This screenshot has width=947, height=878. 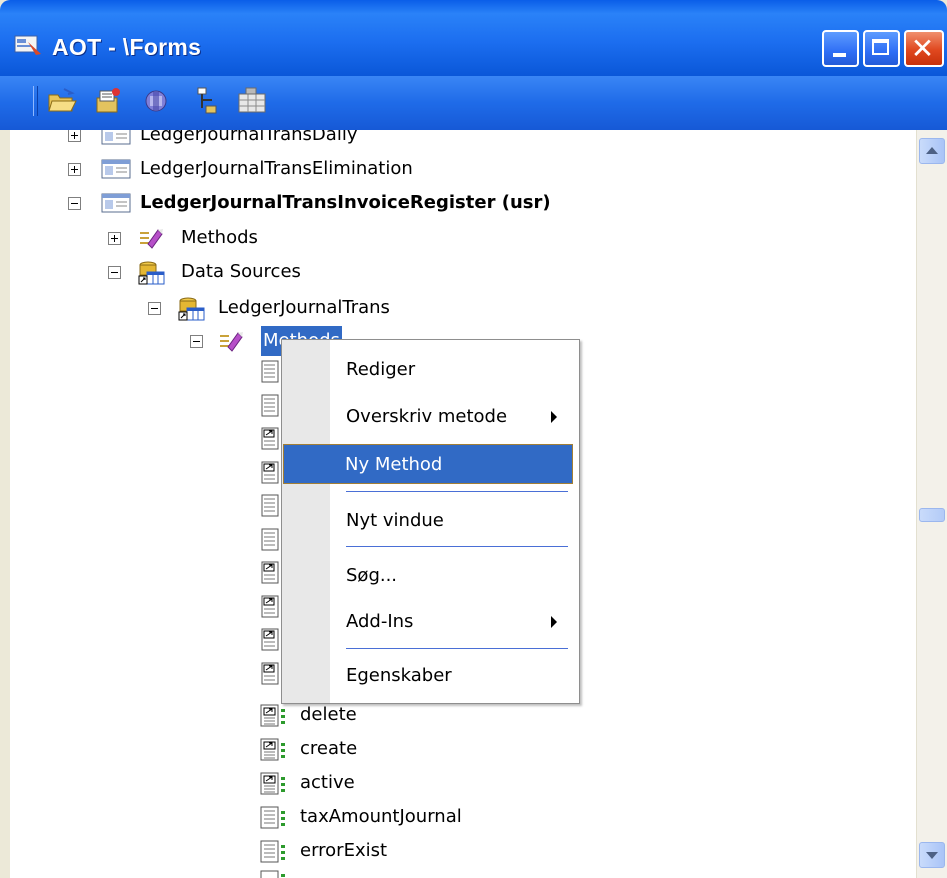 I want to click on menu-item-nyt-vindue: Nyt vindue, so click(x=428, y=521).